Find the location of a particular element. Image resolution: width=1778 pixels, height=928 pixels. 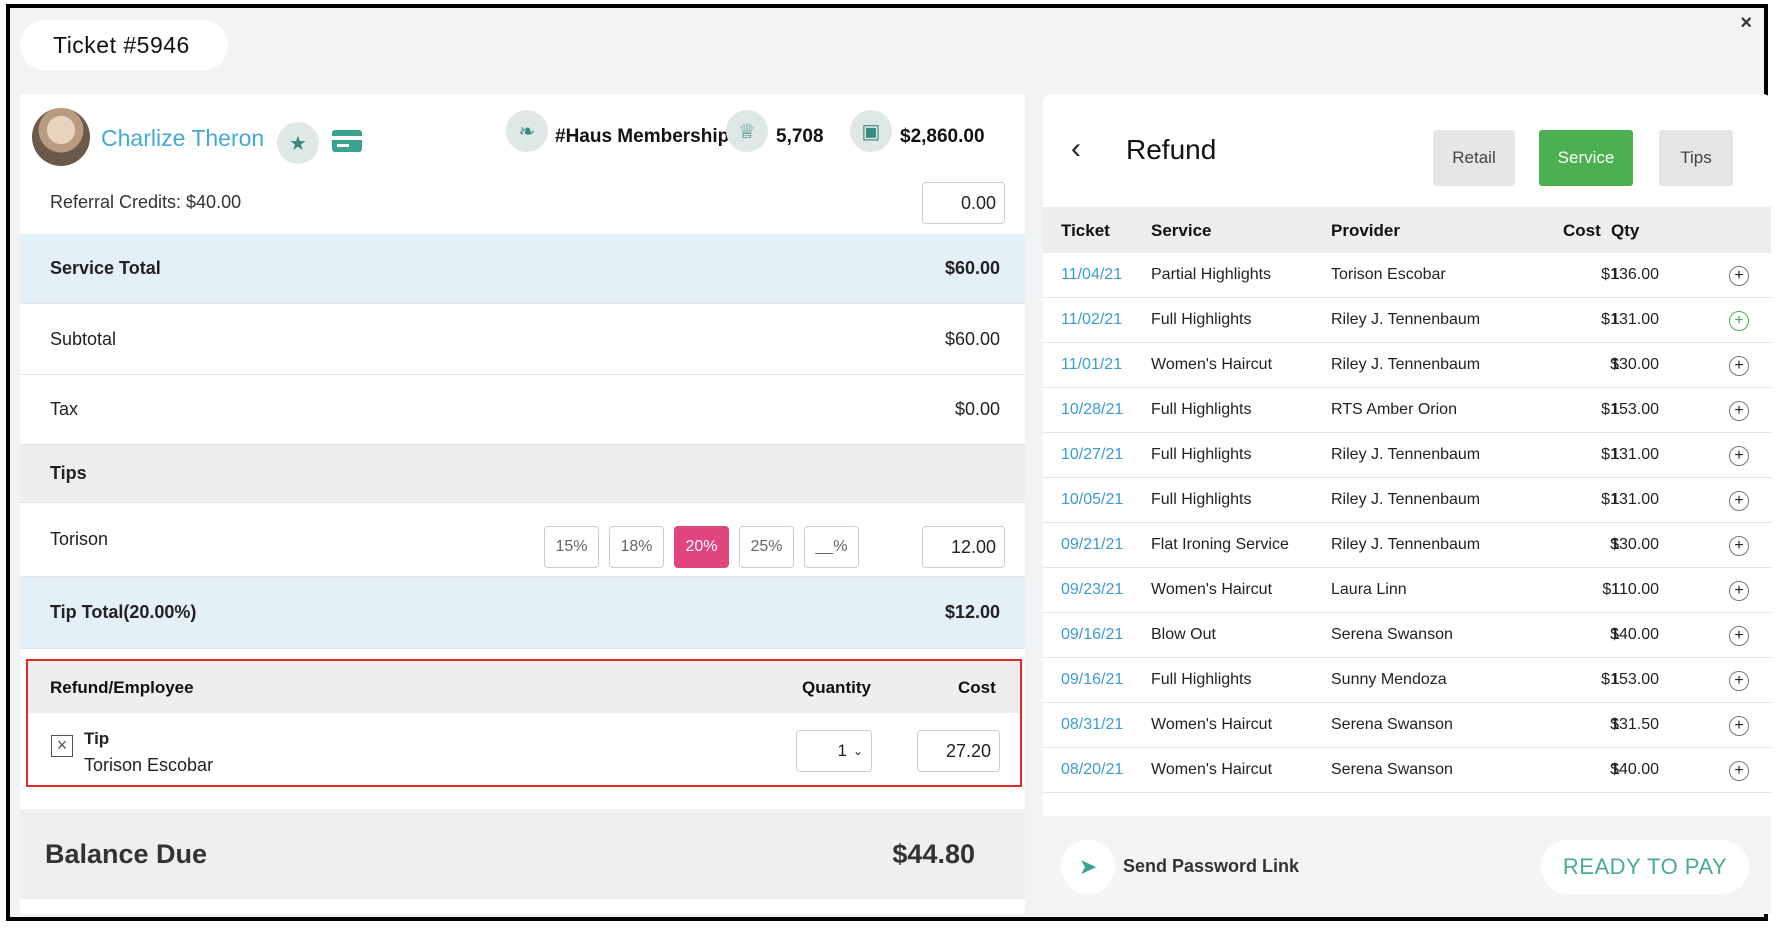

ticket-date-link: 09/21/21 is located at coordinates (1092, 545).